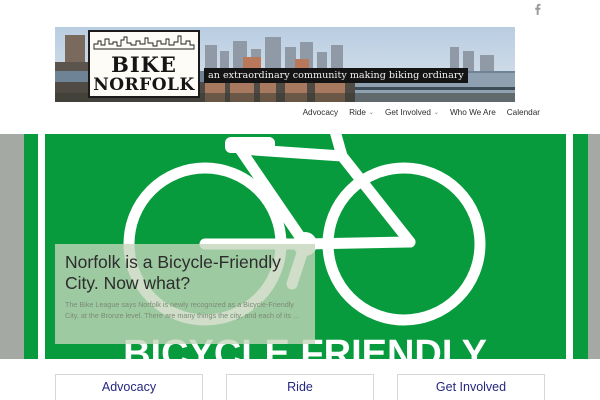  I want to click on card-ride: Ride, so click(300, 387).